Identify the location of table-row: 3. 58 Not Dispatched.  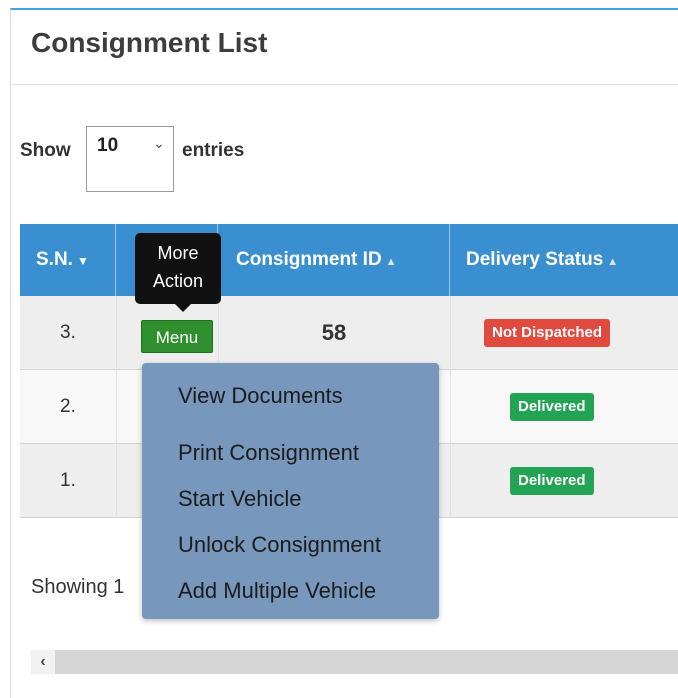
(349, 333).